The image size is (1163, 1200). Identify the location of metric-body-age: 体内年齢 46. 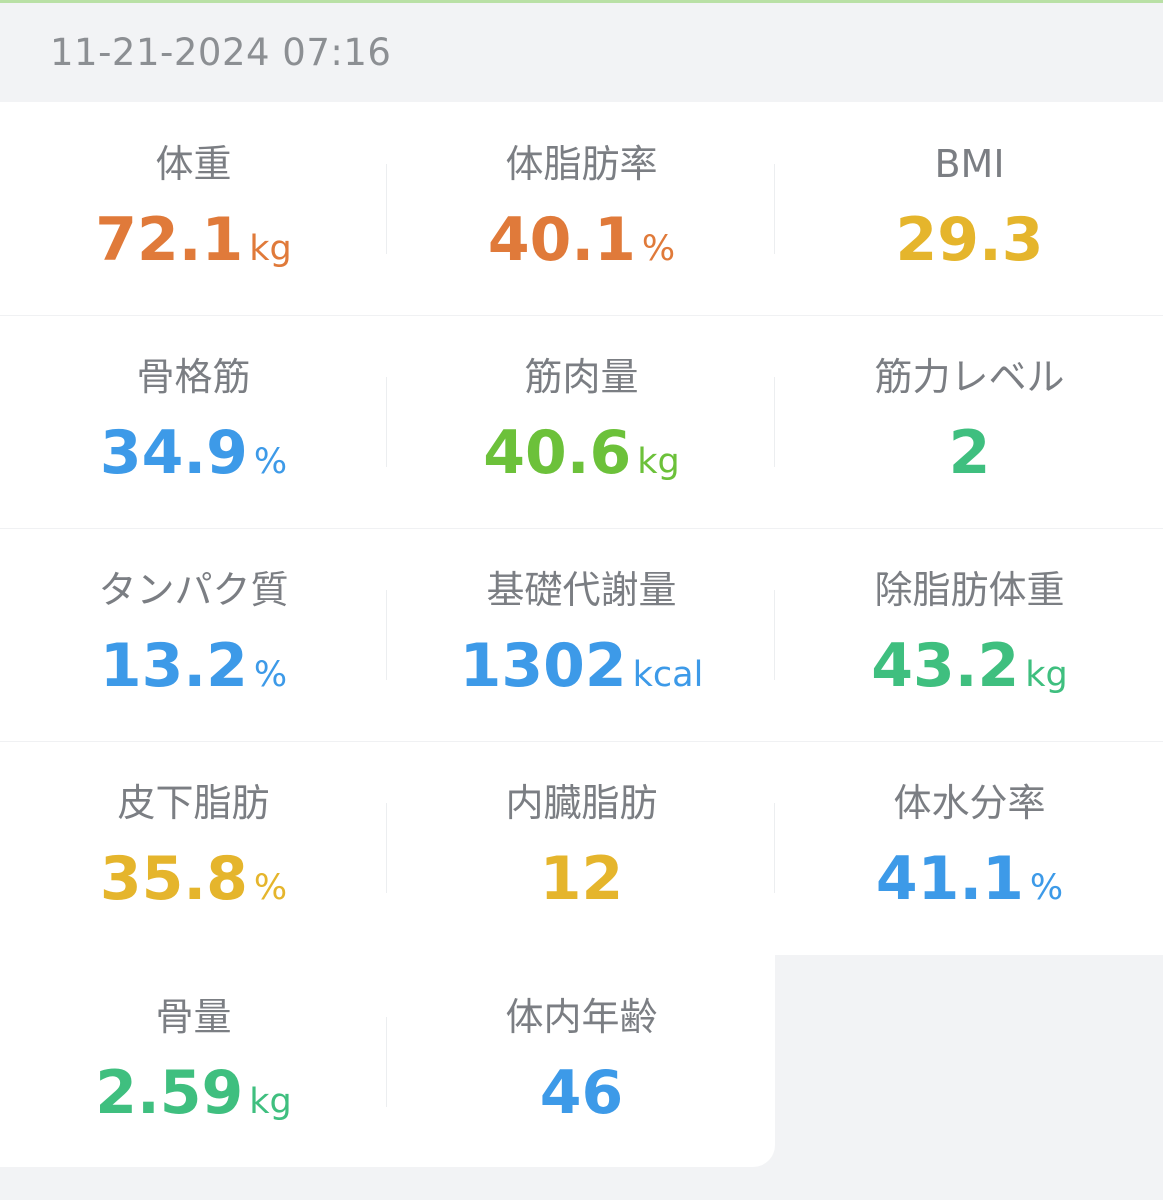
(581, 1061).